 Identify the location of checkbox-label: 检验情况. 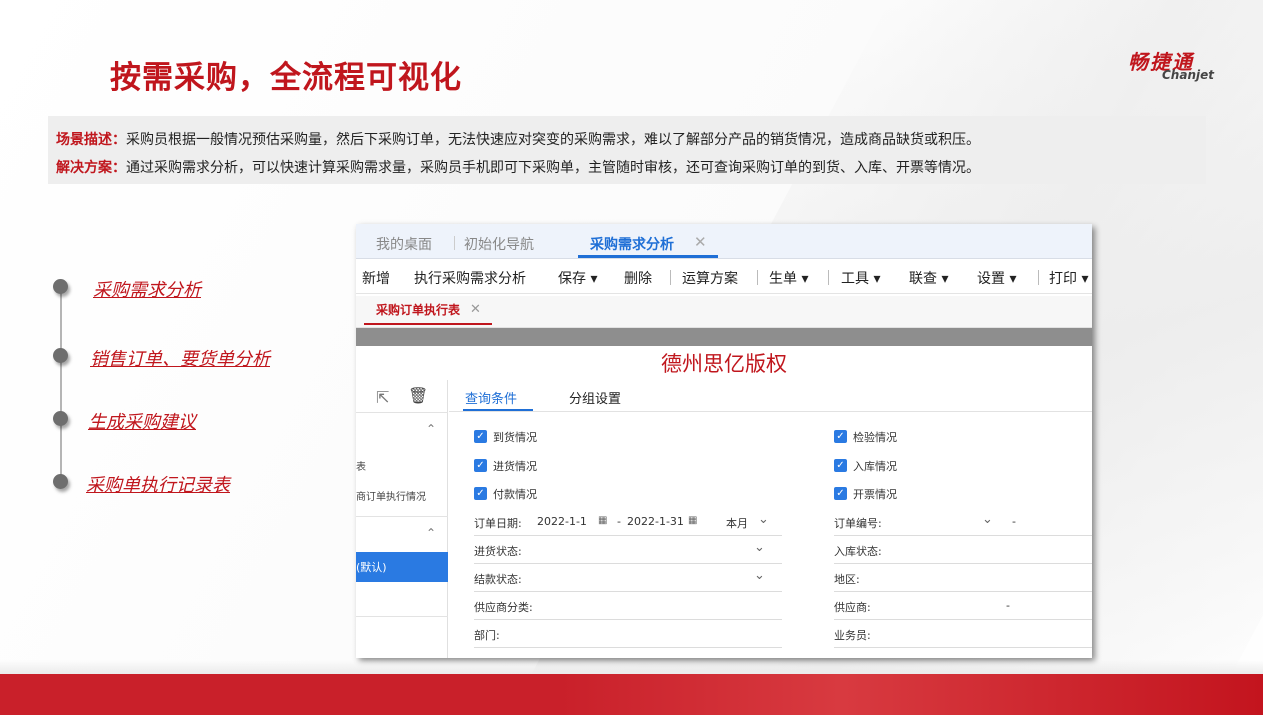
(875, 437).